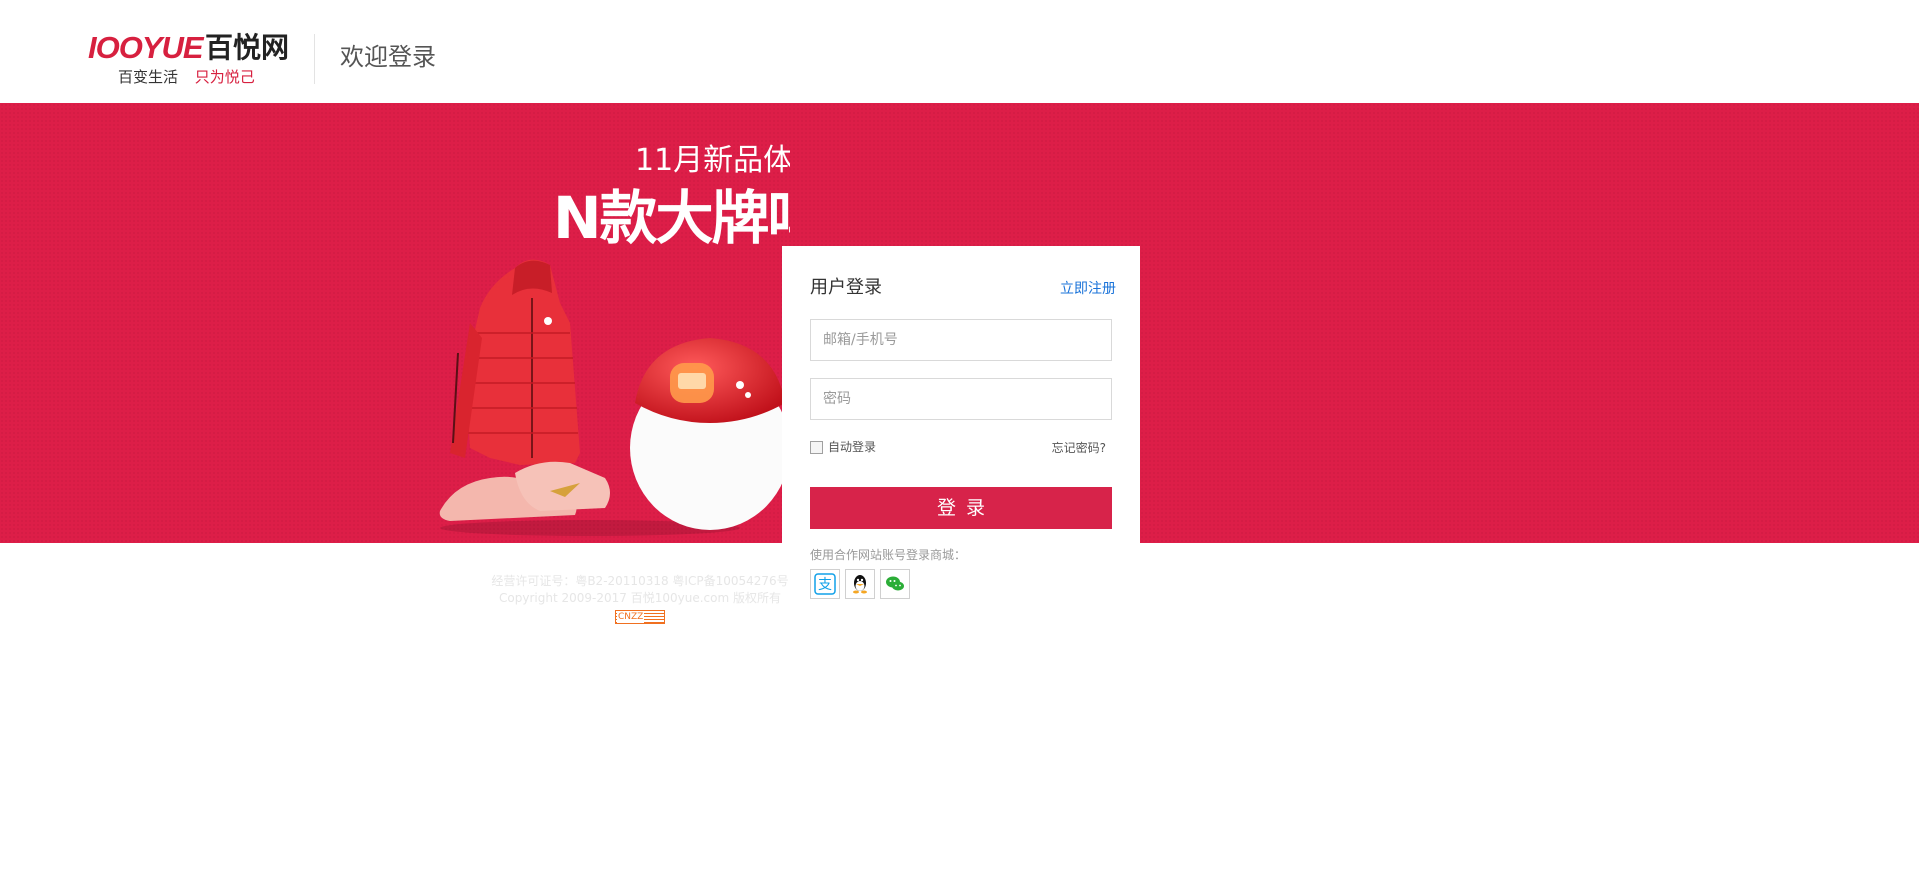  What do you see at coordinates (640, 598) in the screenshot?
I see `footer-copyright: Copyright 2009-2017 百悦100yue.com 版权所有` at bounding box center [640, 598].